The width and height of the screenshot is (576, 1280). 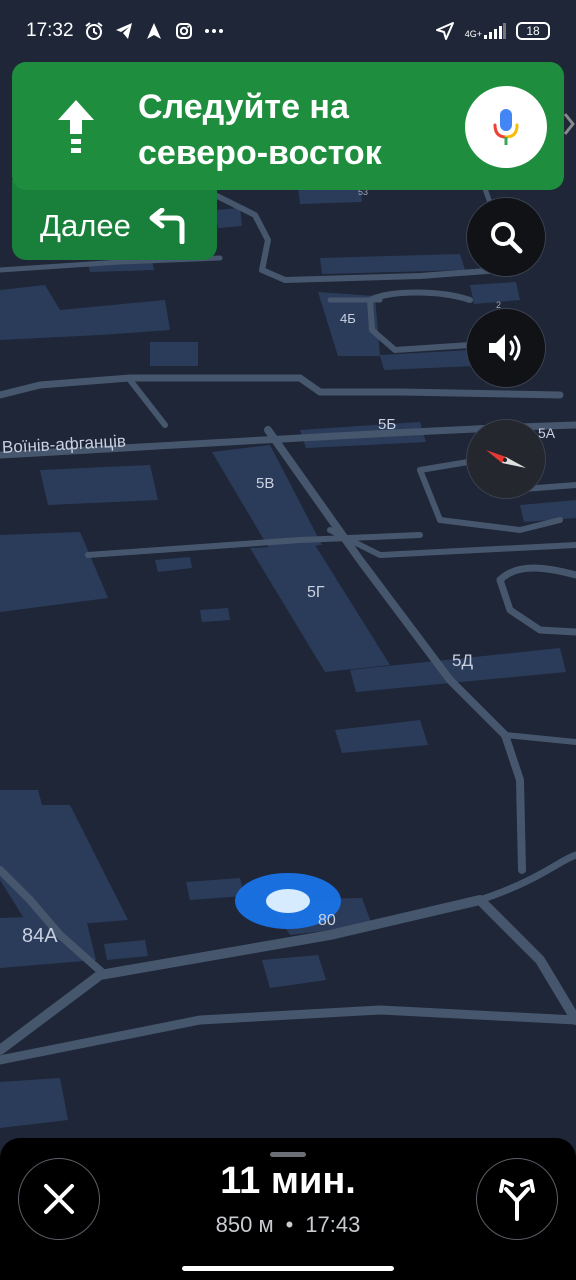 I want to click on battery-indicator: 18, so click(x=533, y=31).